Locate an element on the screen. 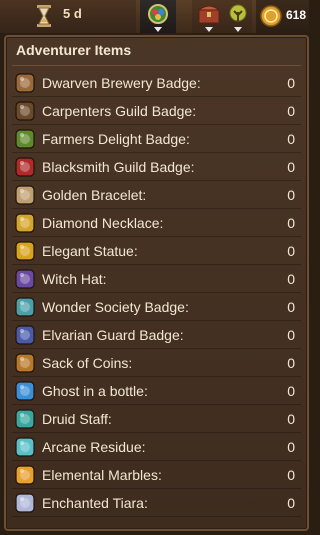  item-label: Ghost in a bottle: is located at coordinates (95, 391).